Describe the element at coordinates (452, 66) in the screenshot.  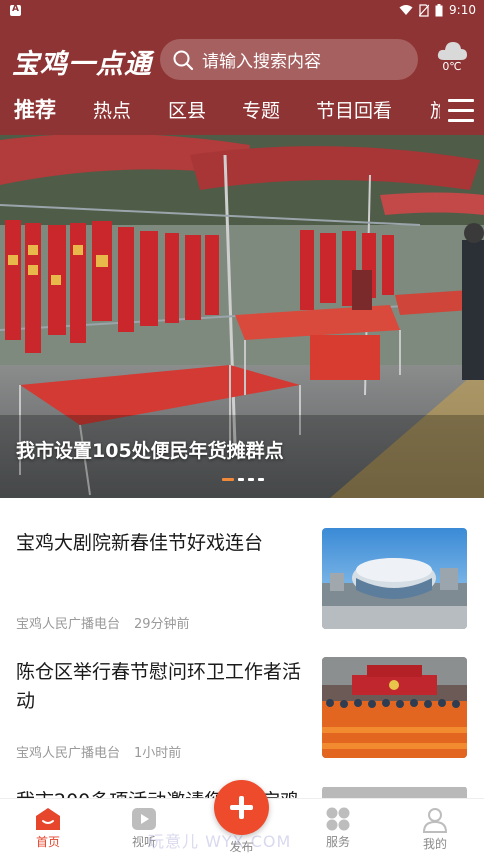
I see `temperature: 0℃` at that location.